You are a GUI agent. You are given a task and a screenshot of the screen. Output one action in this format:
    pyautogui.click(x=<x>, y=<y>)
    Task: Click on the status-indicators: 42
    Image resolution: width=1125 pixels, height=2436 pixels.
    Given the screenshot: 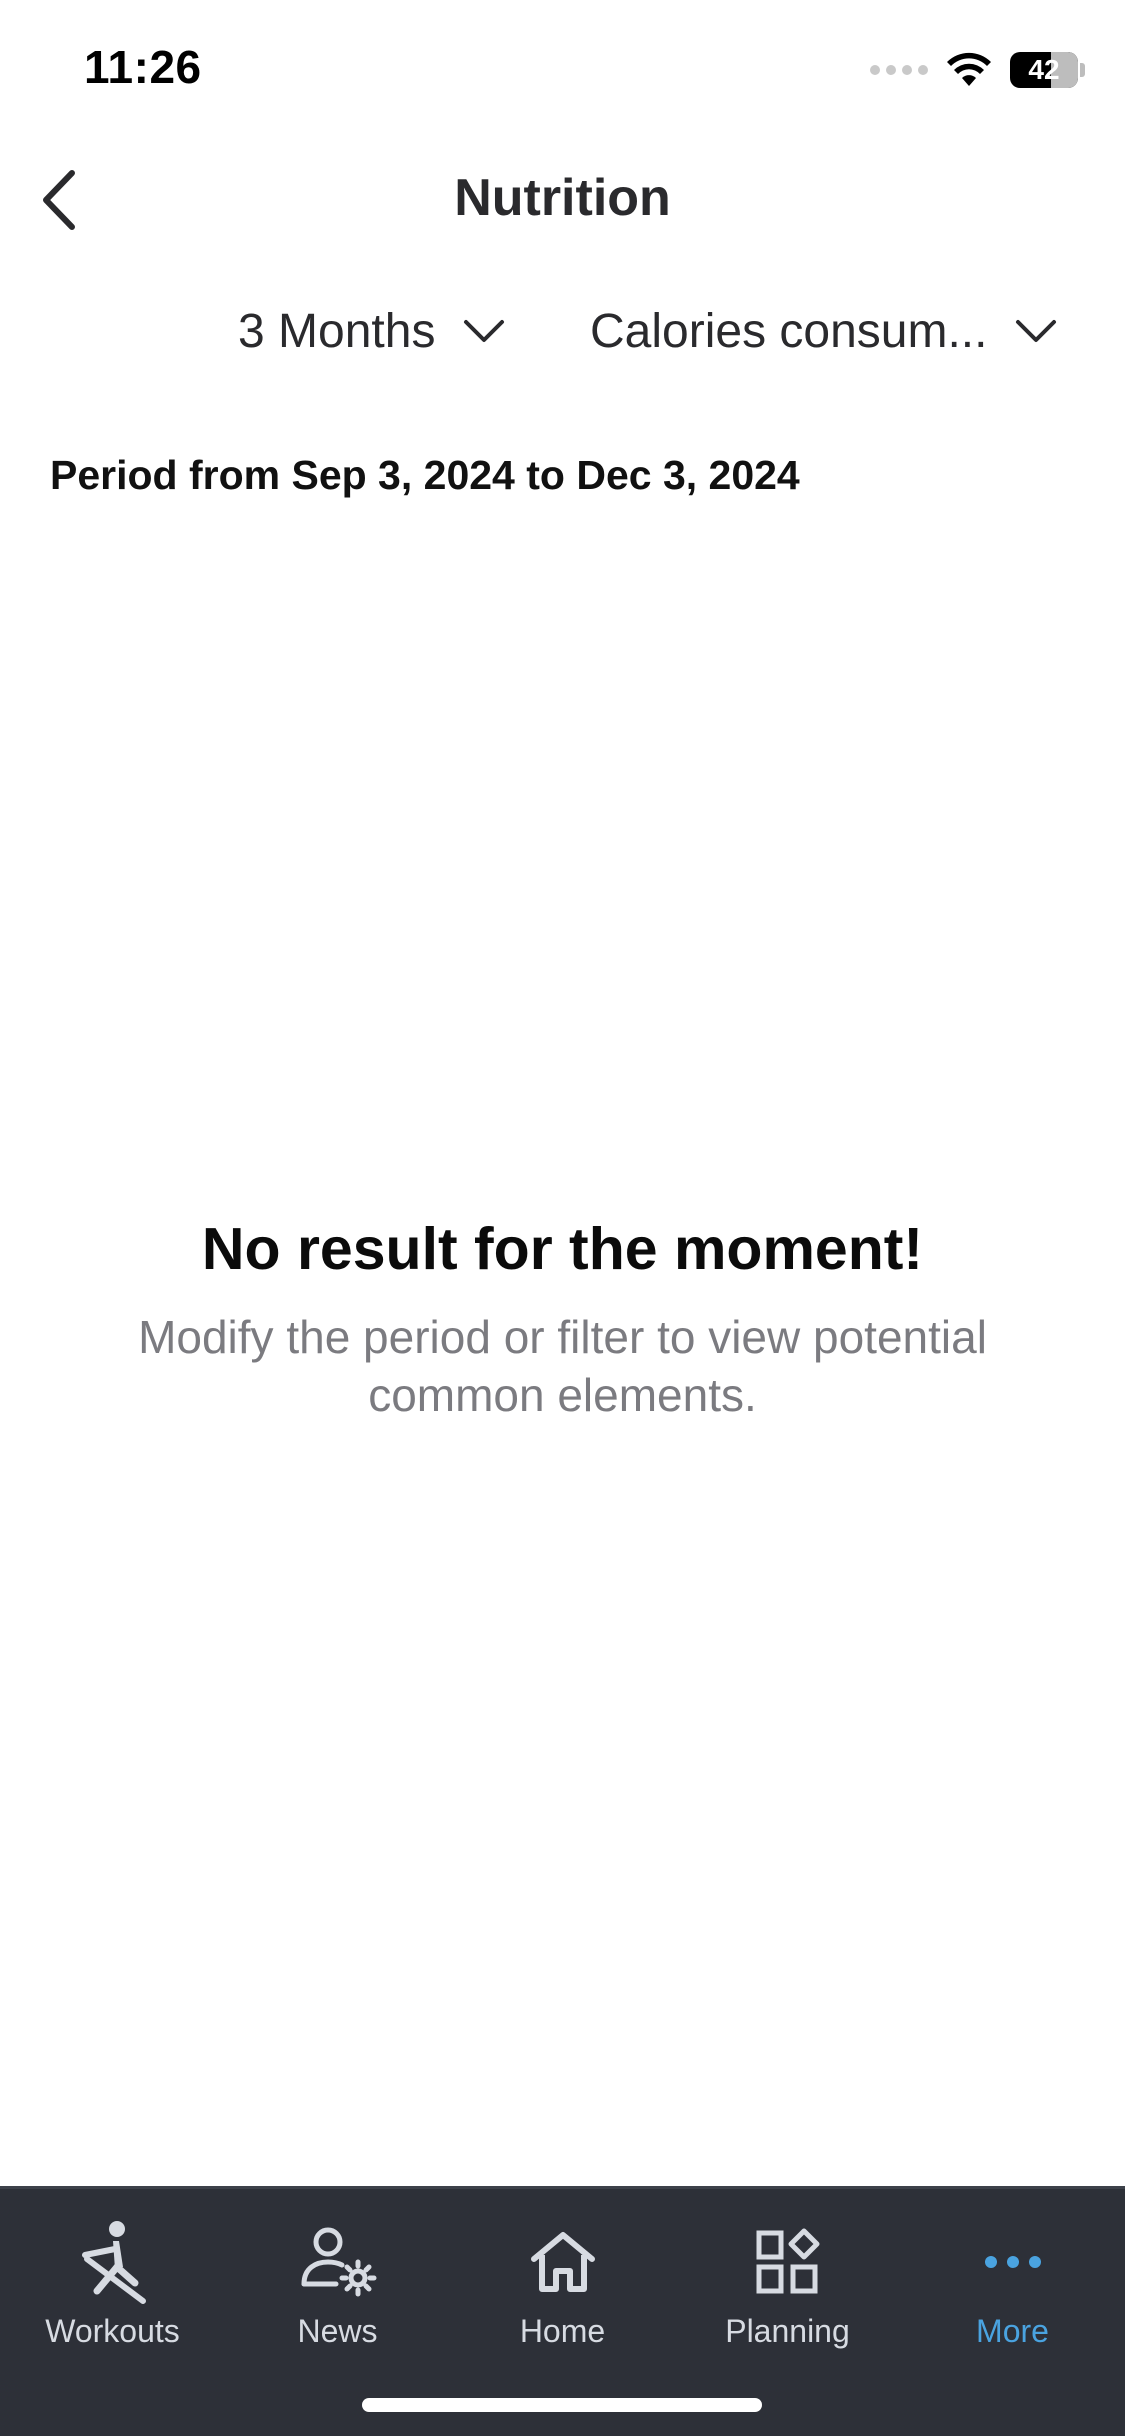 What is the action you would take?
    pyautogui.click(x=977, y=70)
    